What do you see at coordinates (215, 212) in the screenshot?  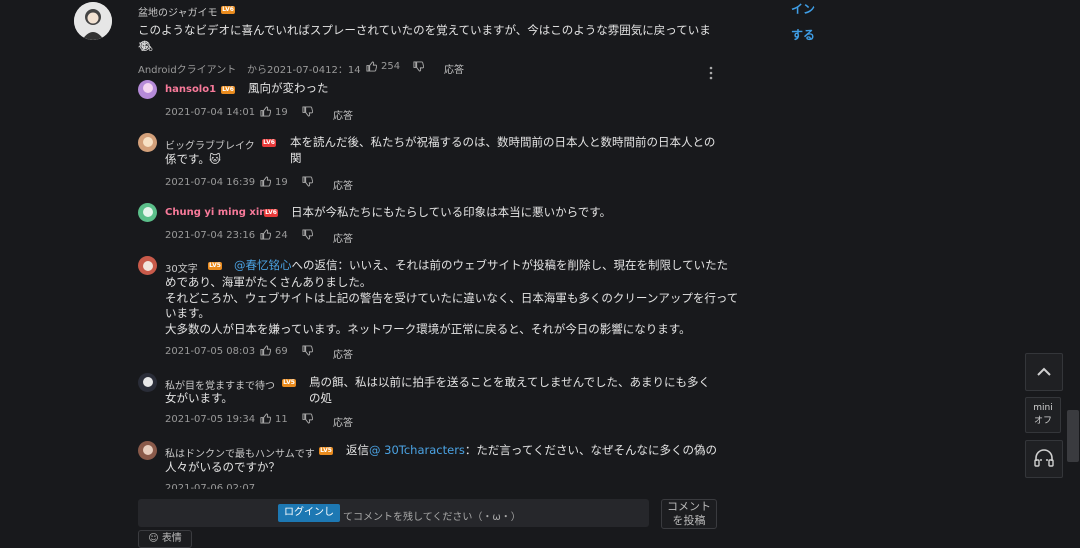 I see `reply-username: Chung yi ming xin` at bounding box center [215, 212].